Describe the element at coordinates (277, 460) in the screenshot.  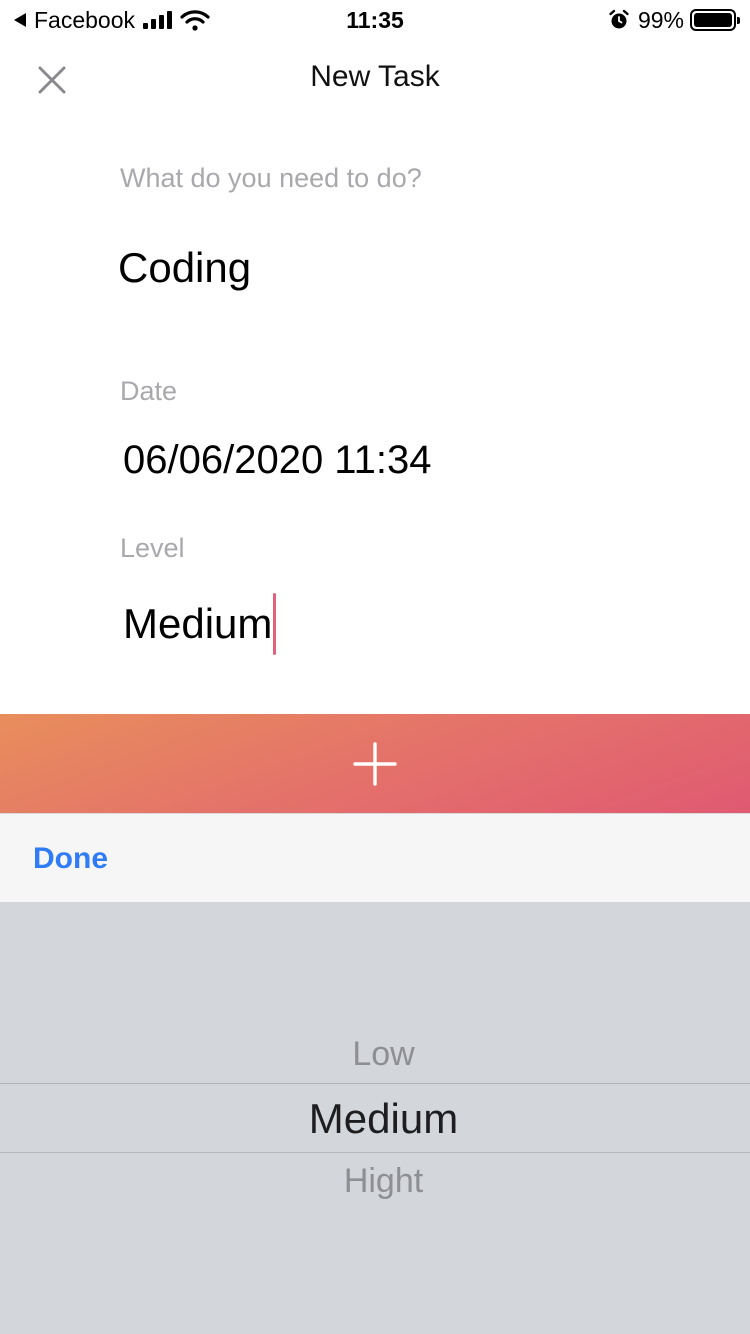
I see `date-field: 06/06/2020 11:34` at that location.